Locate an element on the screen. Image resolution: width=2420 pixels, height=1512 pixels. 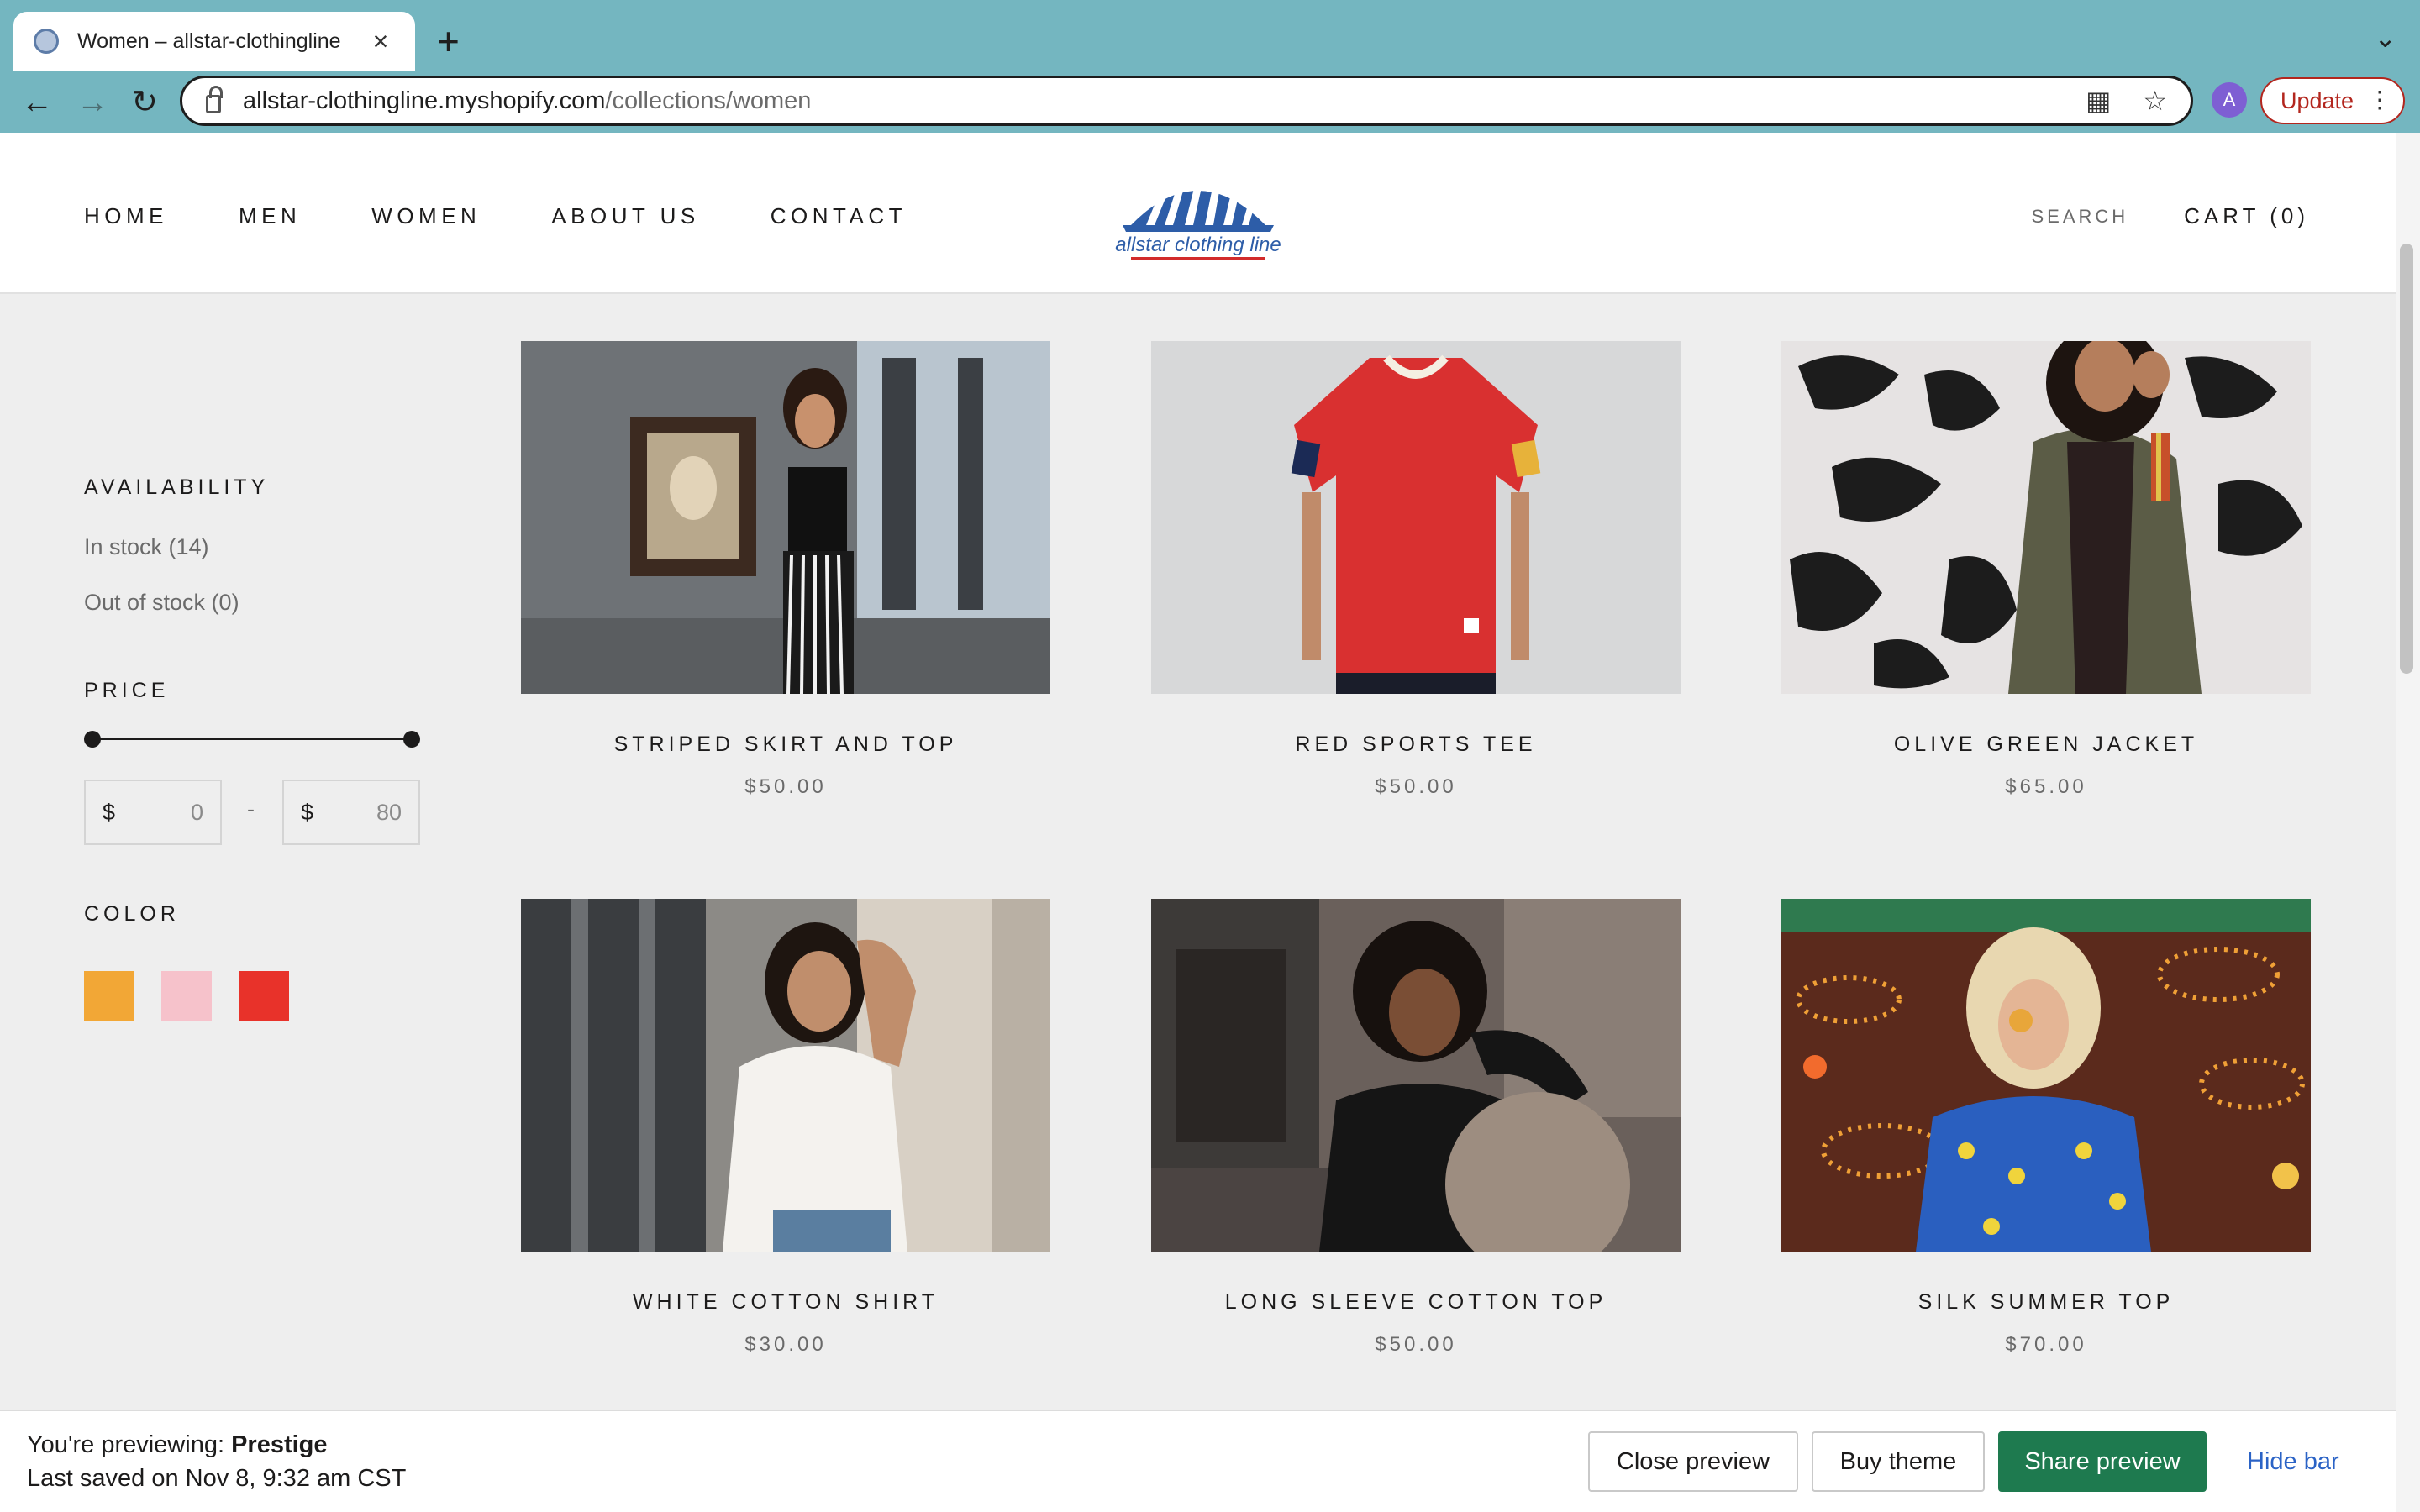
browser-tab-active: Women – allstar-clothingline × is located at coordinates (214, 41).